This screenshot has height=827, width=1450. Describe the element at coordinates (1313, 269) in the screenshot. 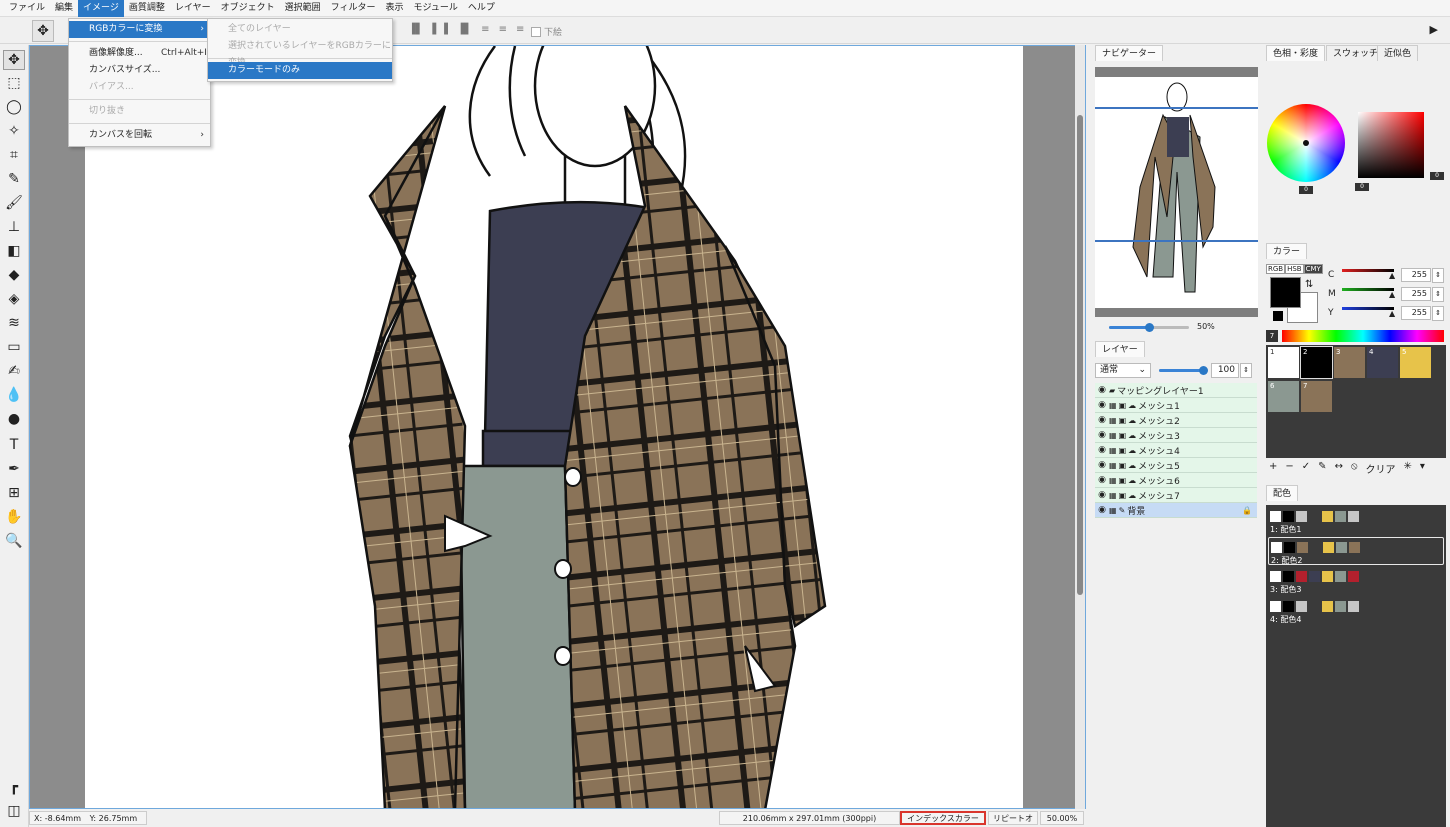

I see `color-mode-2: CMY` at that location.